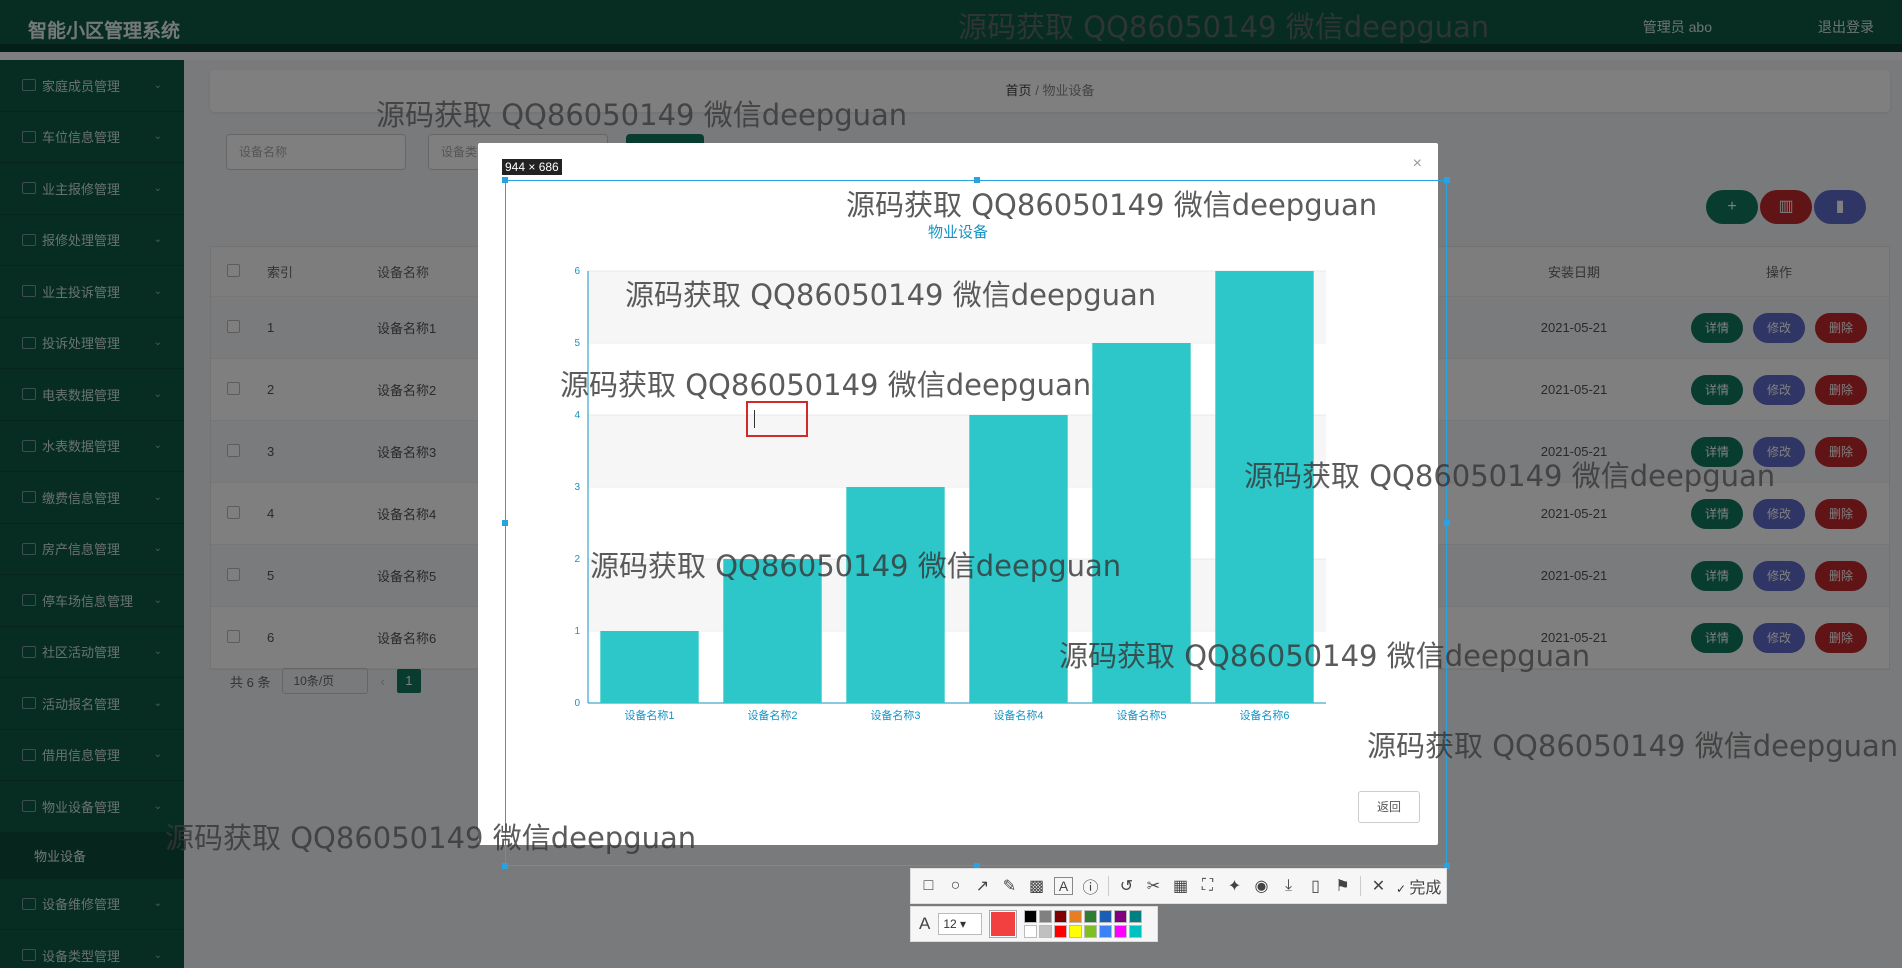  What do you see at coordinates (1090, 886) in the screenshot?
I see `number-marker-icon: ⓘ` at bounding box center [1090, 886].